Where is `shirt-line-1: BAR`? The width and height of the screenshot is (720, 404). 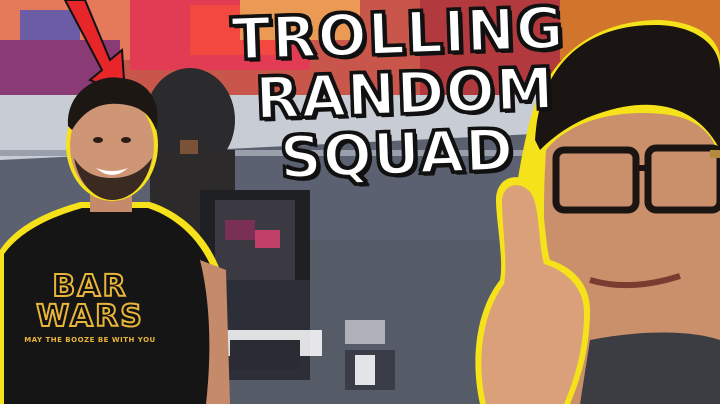
shirt-line-1: BAR is located at coordinates (89, 286).